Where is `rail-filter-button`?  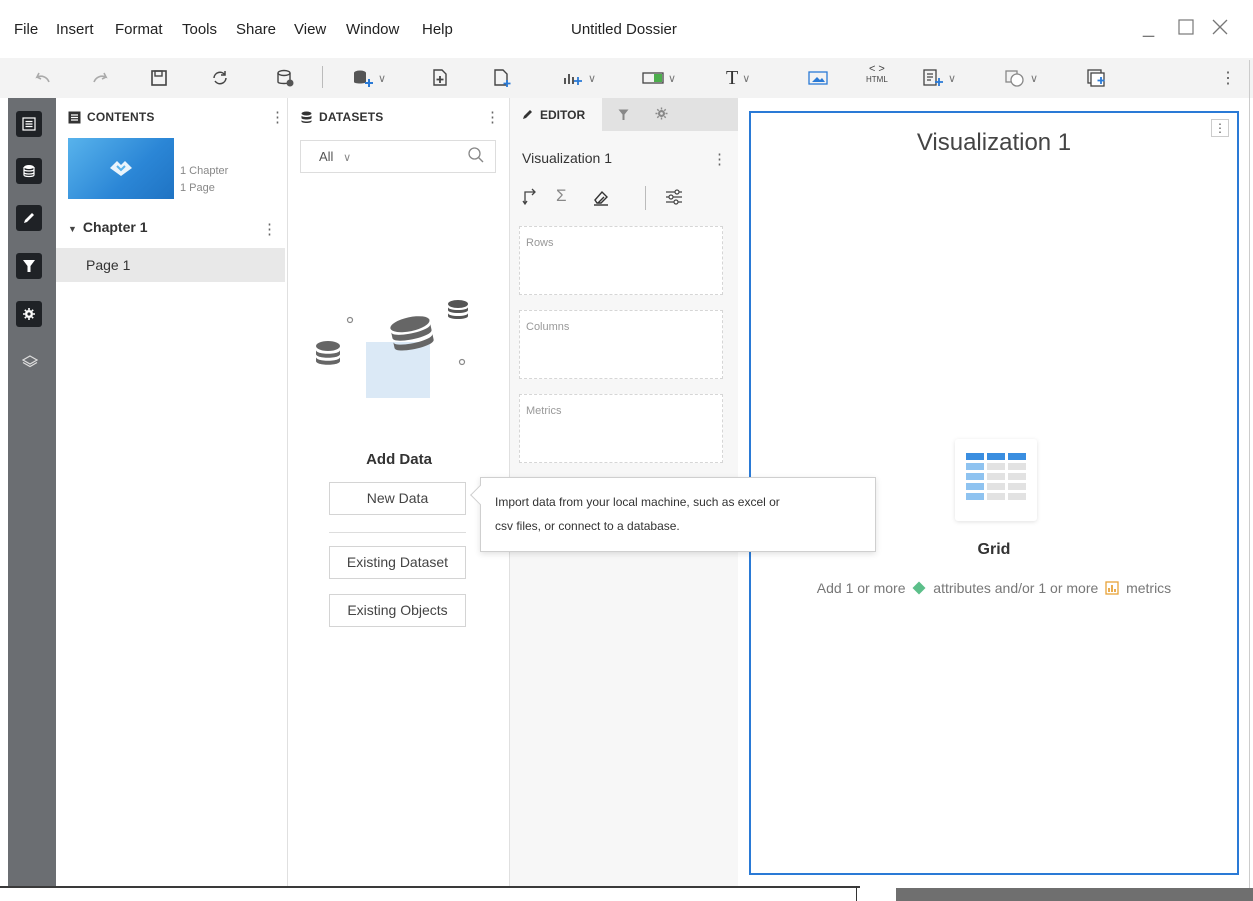 rail-filter-button is located at coordinates (29, 266).